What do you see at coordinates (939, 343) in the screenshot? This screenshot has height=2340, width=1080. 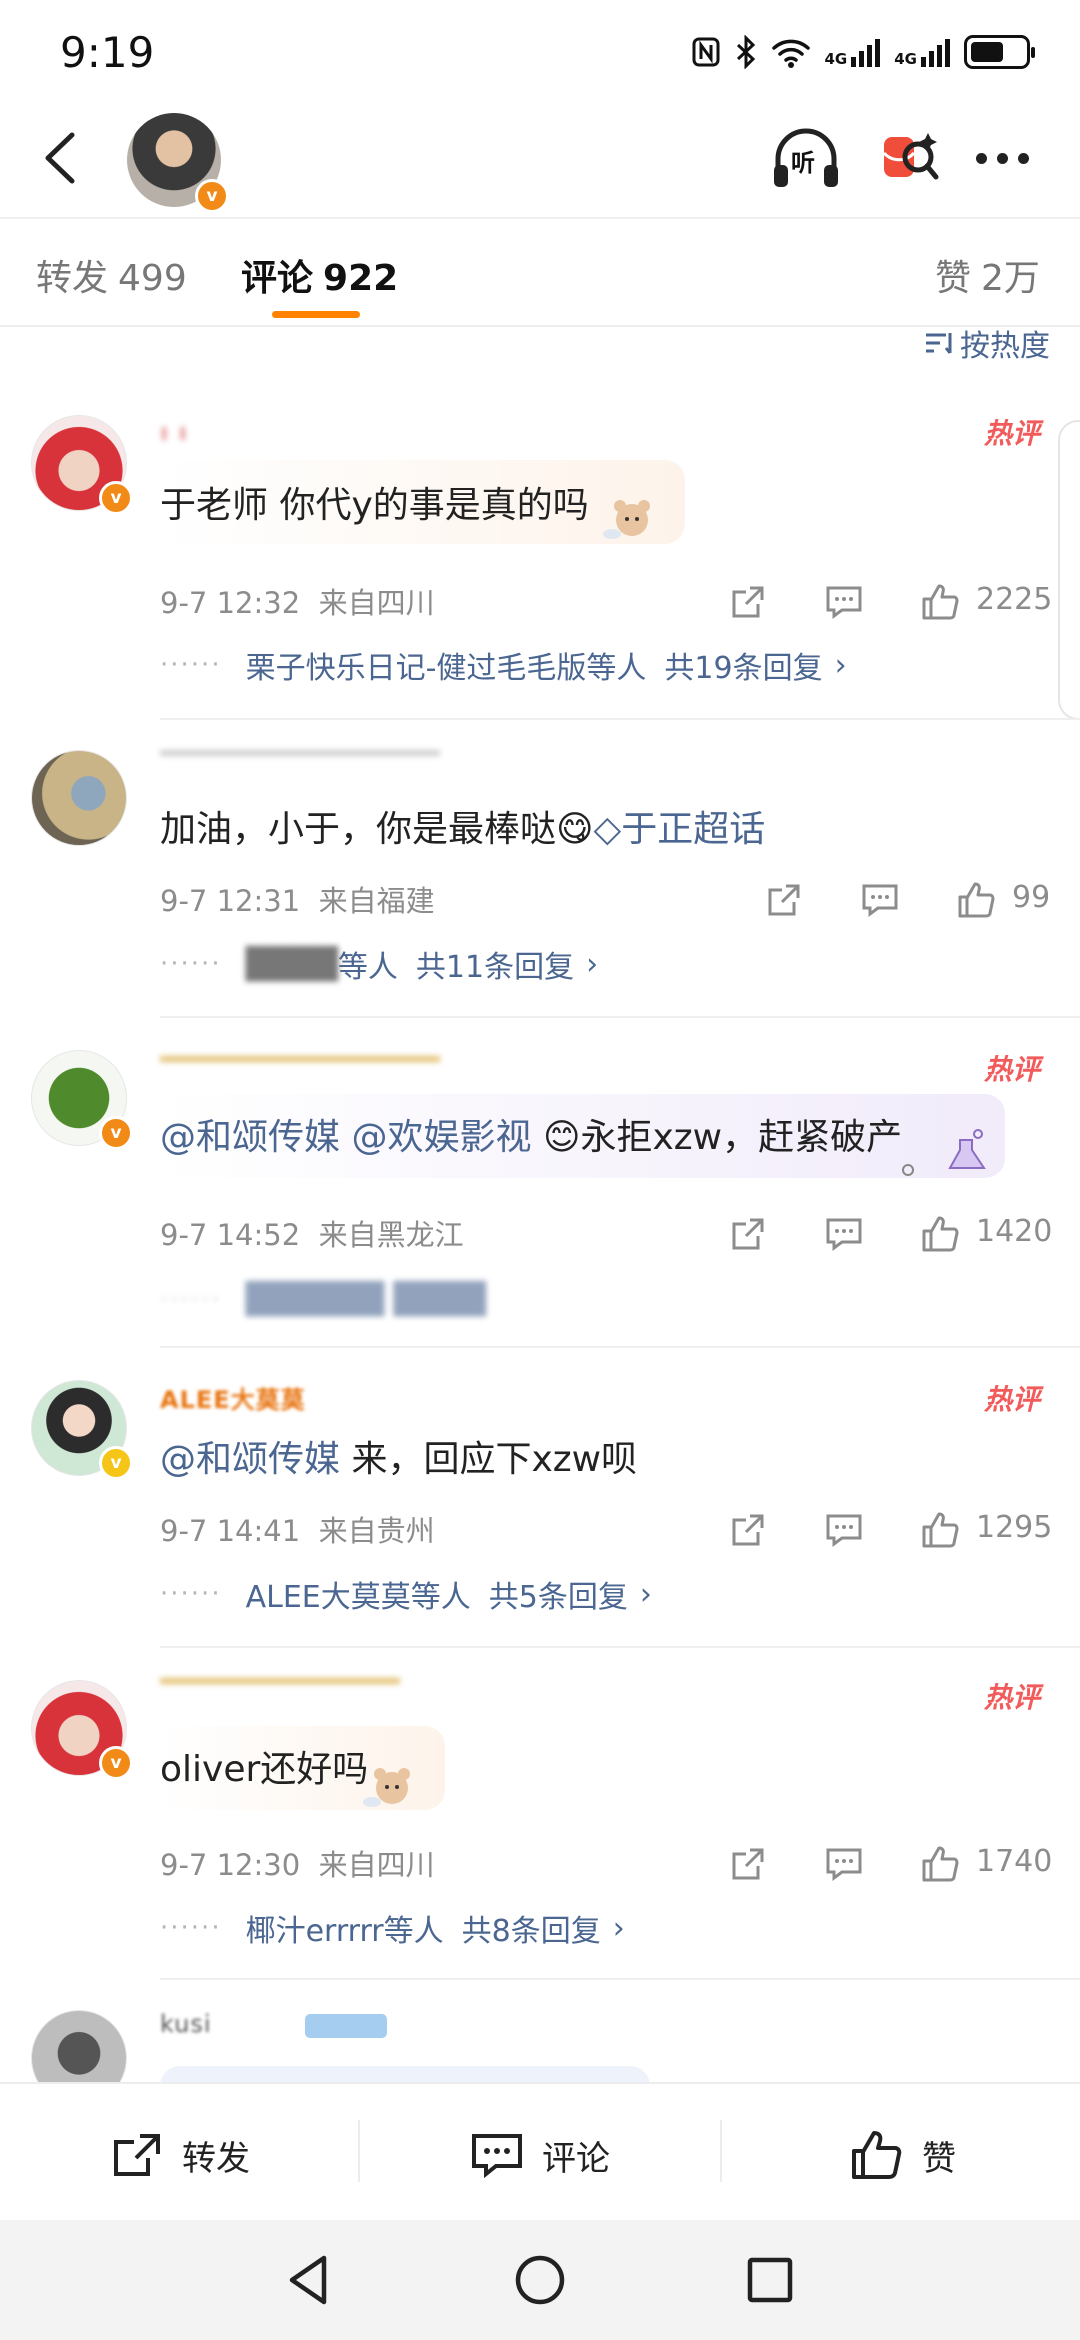 I see `sort-icon` at bounding box center [939, 343].